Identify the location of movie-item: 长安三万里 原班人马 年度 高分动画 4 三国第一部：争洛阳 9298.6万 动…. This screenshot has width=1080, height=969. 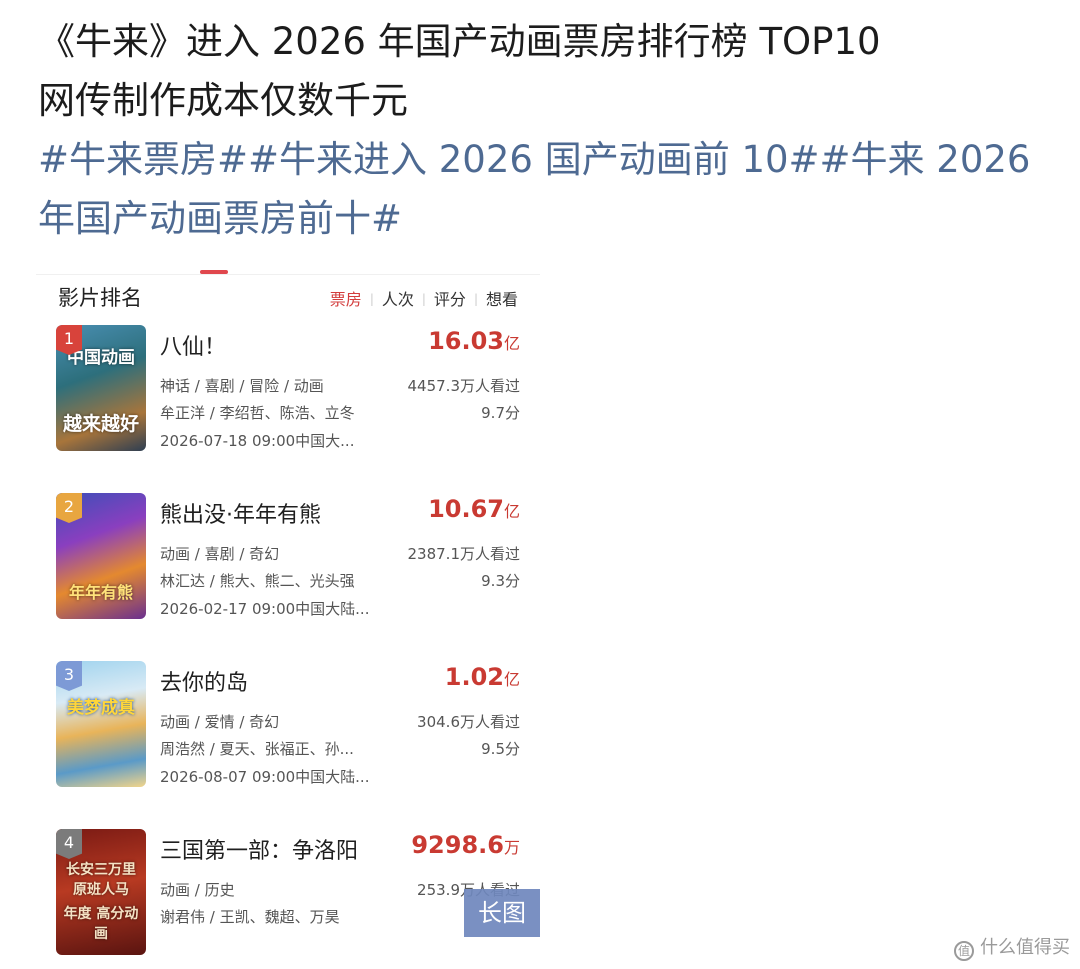
(288, 894).